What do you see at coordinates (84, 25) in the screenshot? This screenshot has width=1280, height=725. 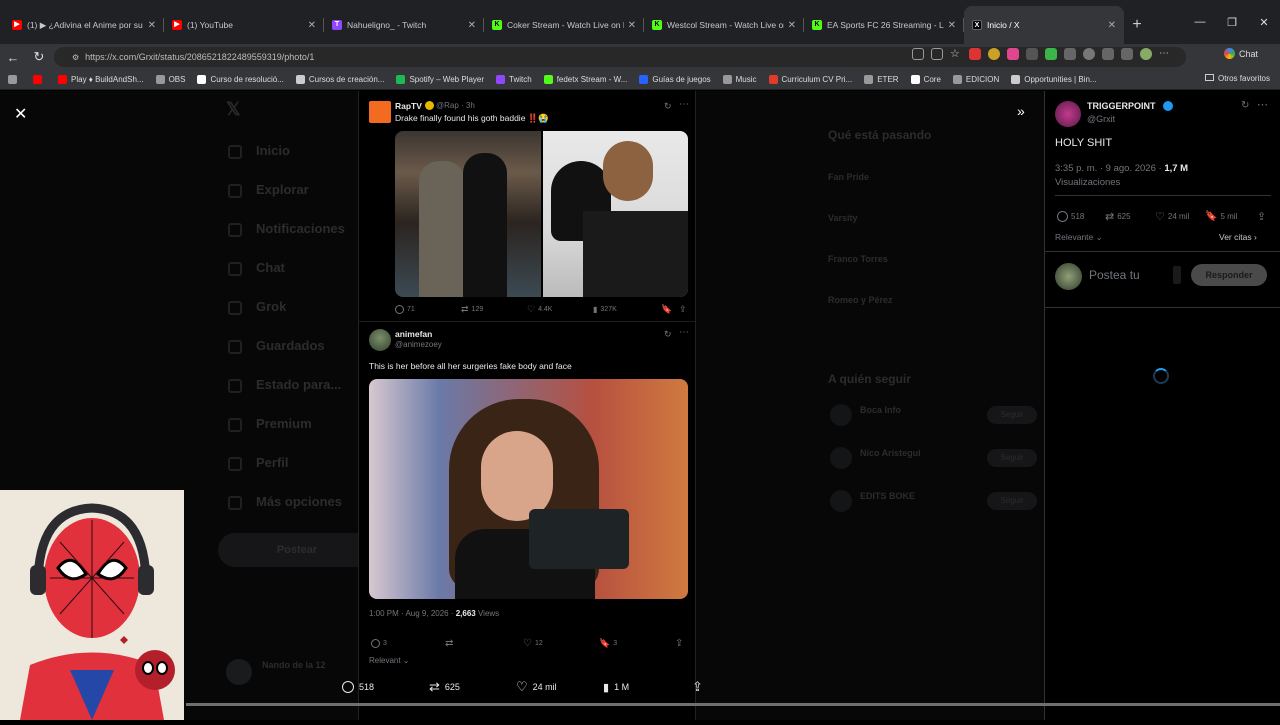 I see `browser-tab: ▶ (1) ▶ ¿Adivina el Anime por su Et ✕` at bounding box center [84, 25].